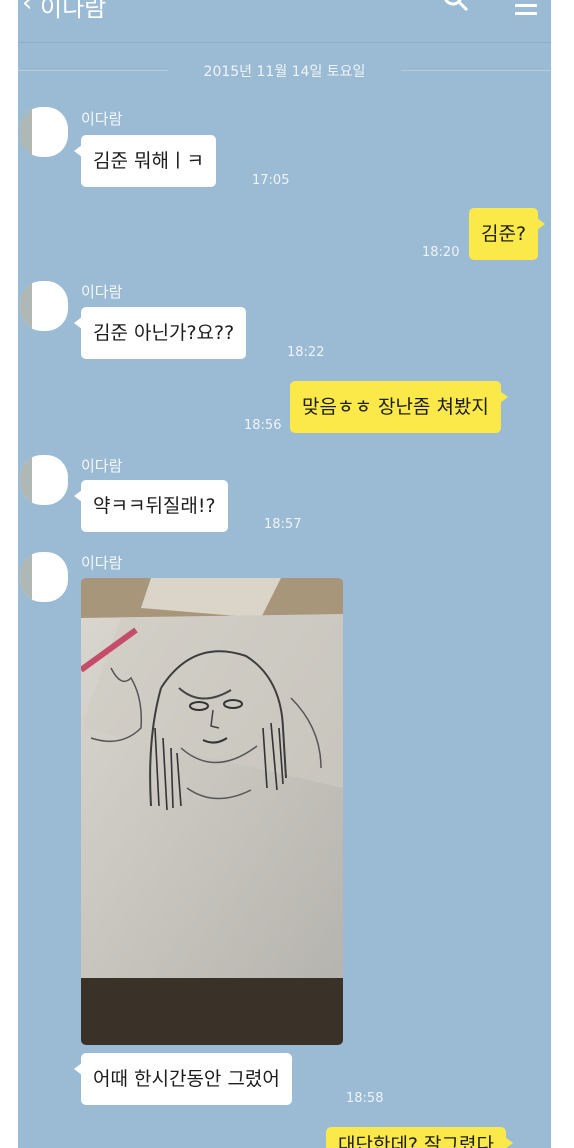 This screenshot has height=1148, width=574. Describe the element at coordinates (441, 252) in the screenshot. I see `message-time: 18:20` at that location.